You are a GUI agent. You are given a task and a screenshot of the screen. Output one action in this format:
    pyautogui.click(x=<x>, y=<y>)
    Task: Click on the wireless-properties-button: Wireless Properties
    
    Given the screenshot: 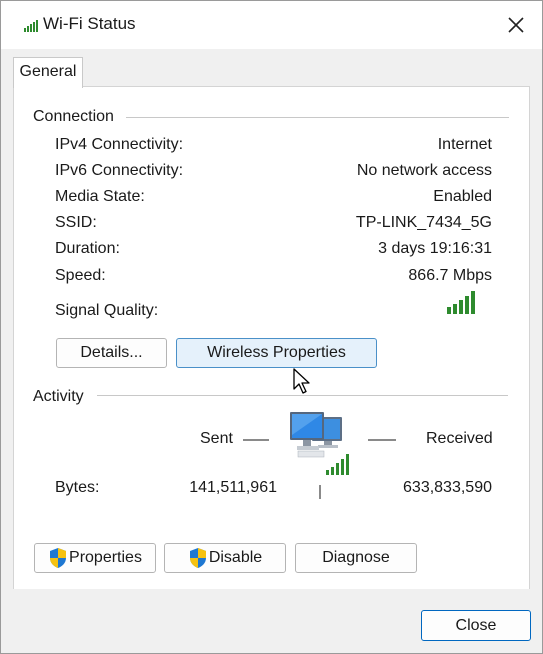 What is the action you would take?
    pyautogui.click(x=276, y=353)
    